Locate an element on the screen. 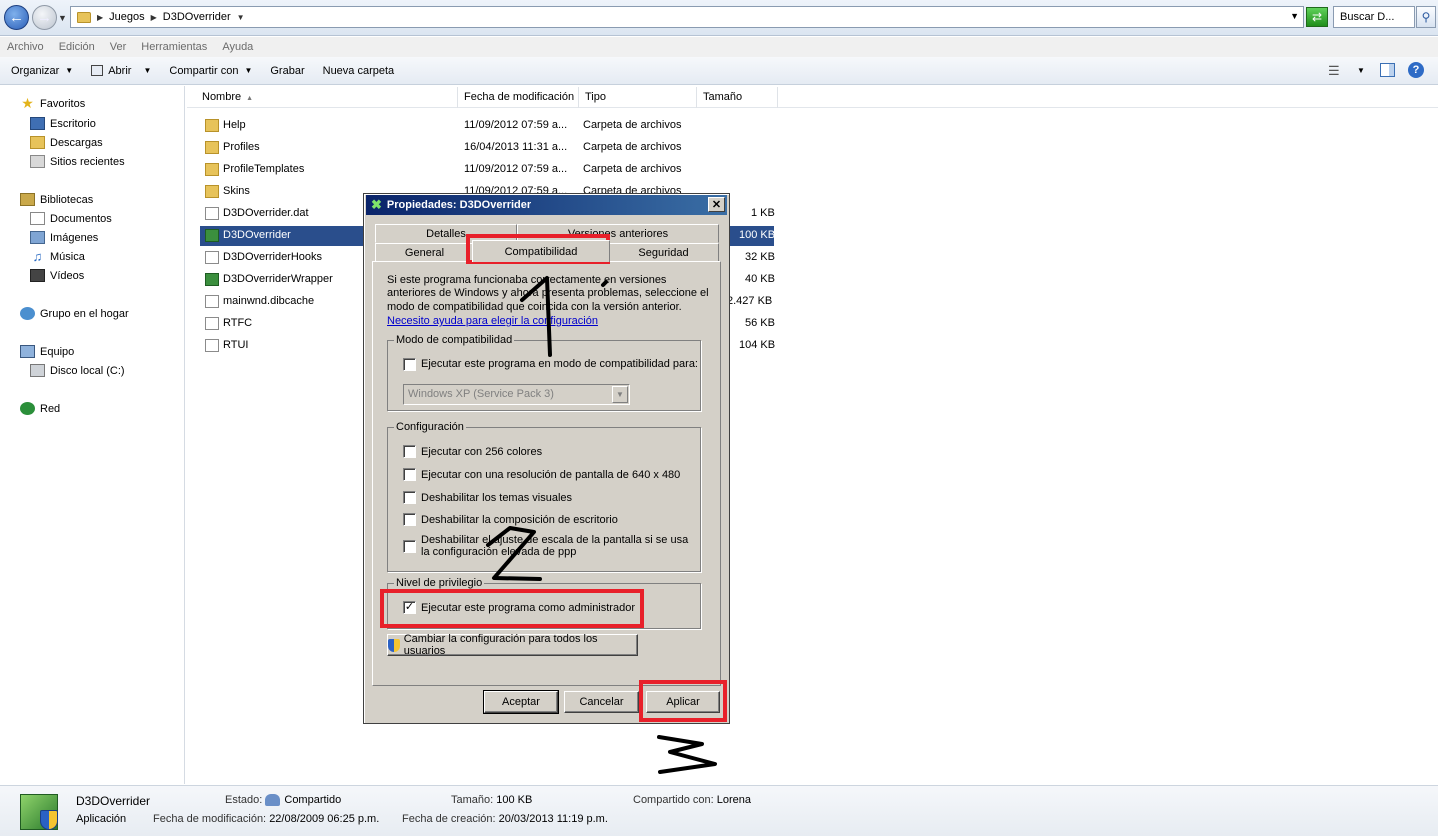  details-pane is located at coordinates (719, 810).